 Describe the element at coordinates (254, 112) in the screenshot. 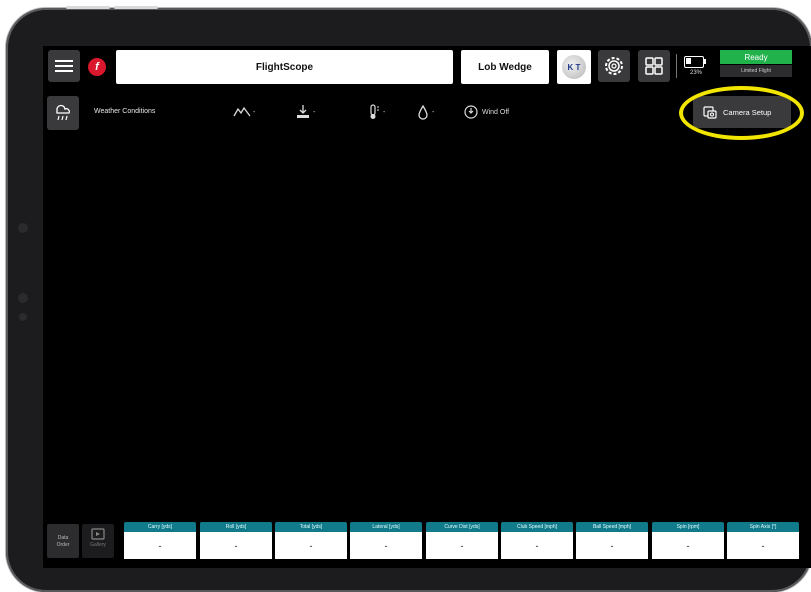

I see `altitude-value: -` at that location.